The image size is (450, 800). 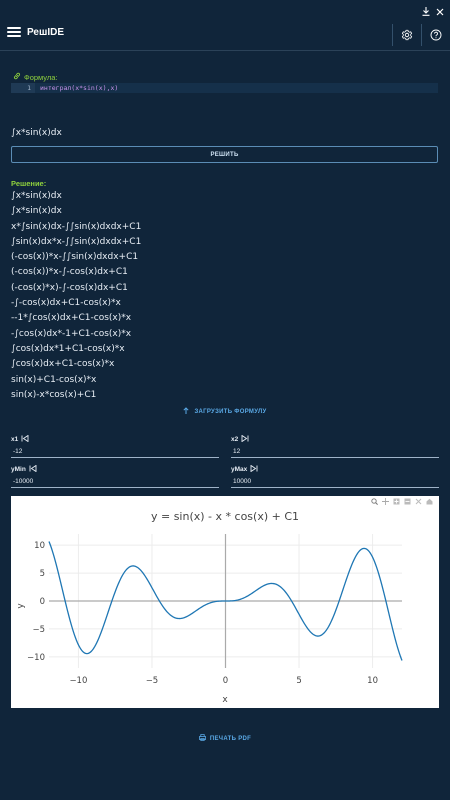 I want to click on solution-step: x*∫sin(x)dx-∫∫sin(x)dxdx+C1, so click(x=76, y=226).